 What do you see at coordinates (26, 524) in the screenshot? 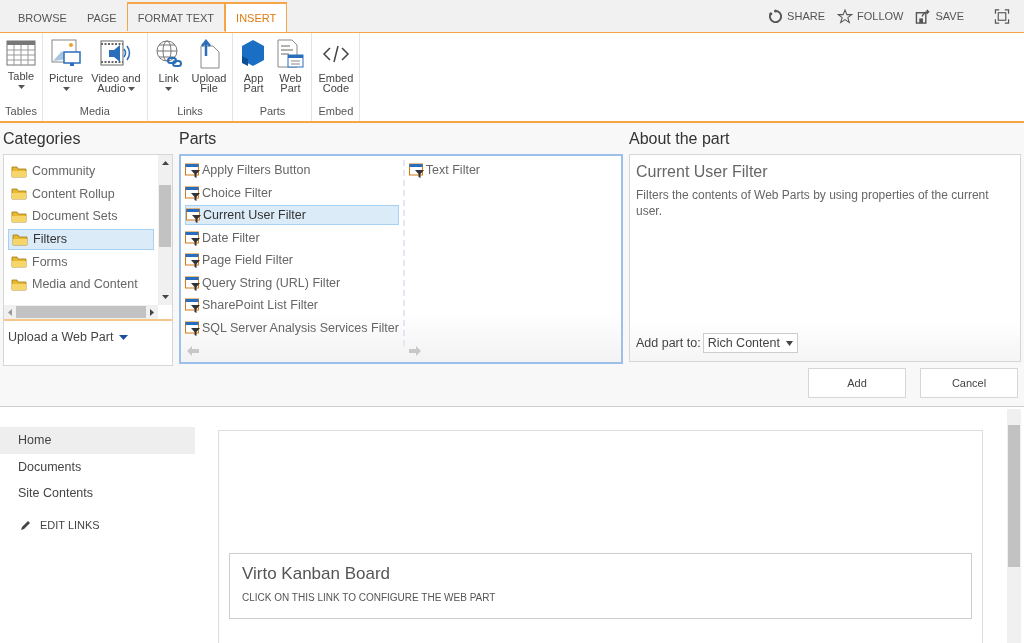
I see `pencil-icon` at bounding box center [26, 524].